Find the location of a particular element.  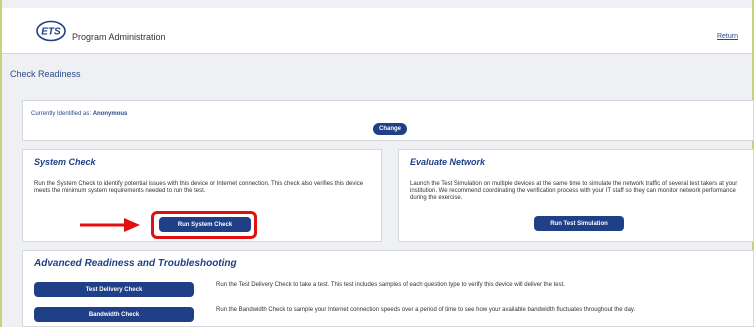

logo-text: ETS is located at coordinates (51, 32).